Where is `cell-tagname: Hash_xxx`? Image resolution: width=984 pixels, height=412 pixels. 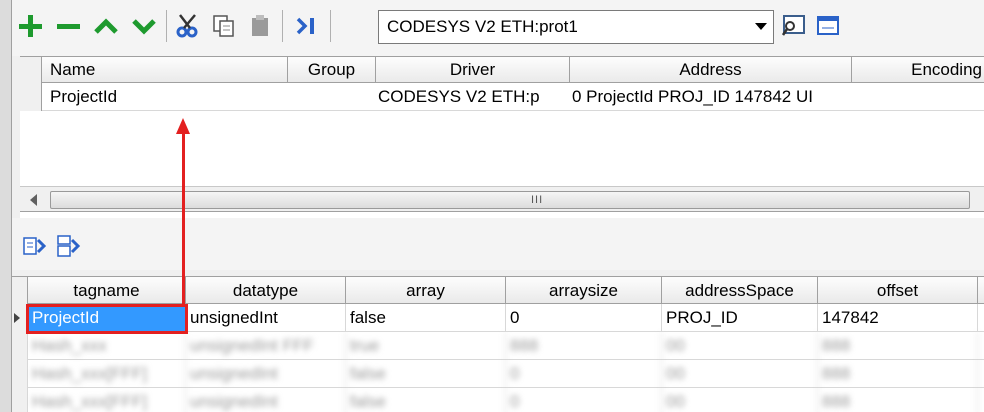
cell-tagname: Hash_xxx is located at coordinates (107, 346).